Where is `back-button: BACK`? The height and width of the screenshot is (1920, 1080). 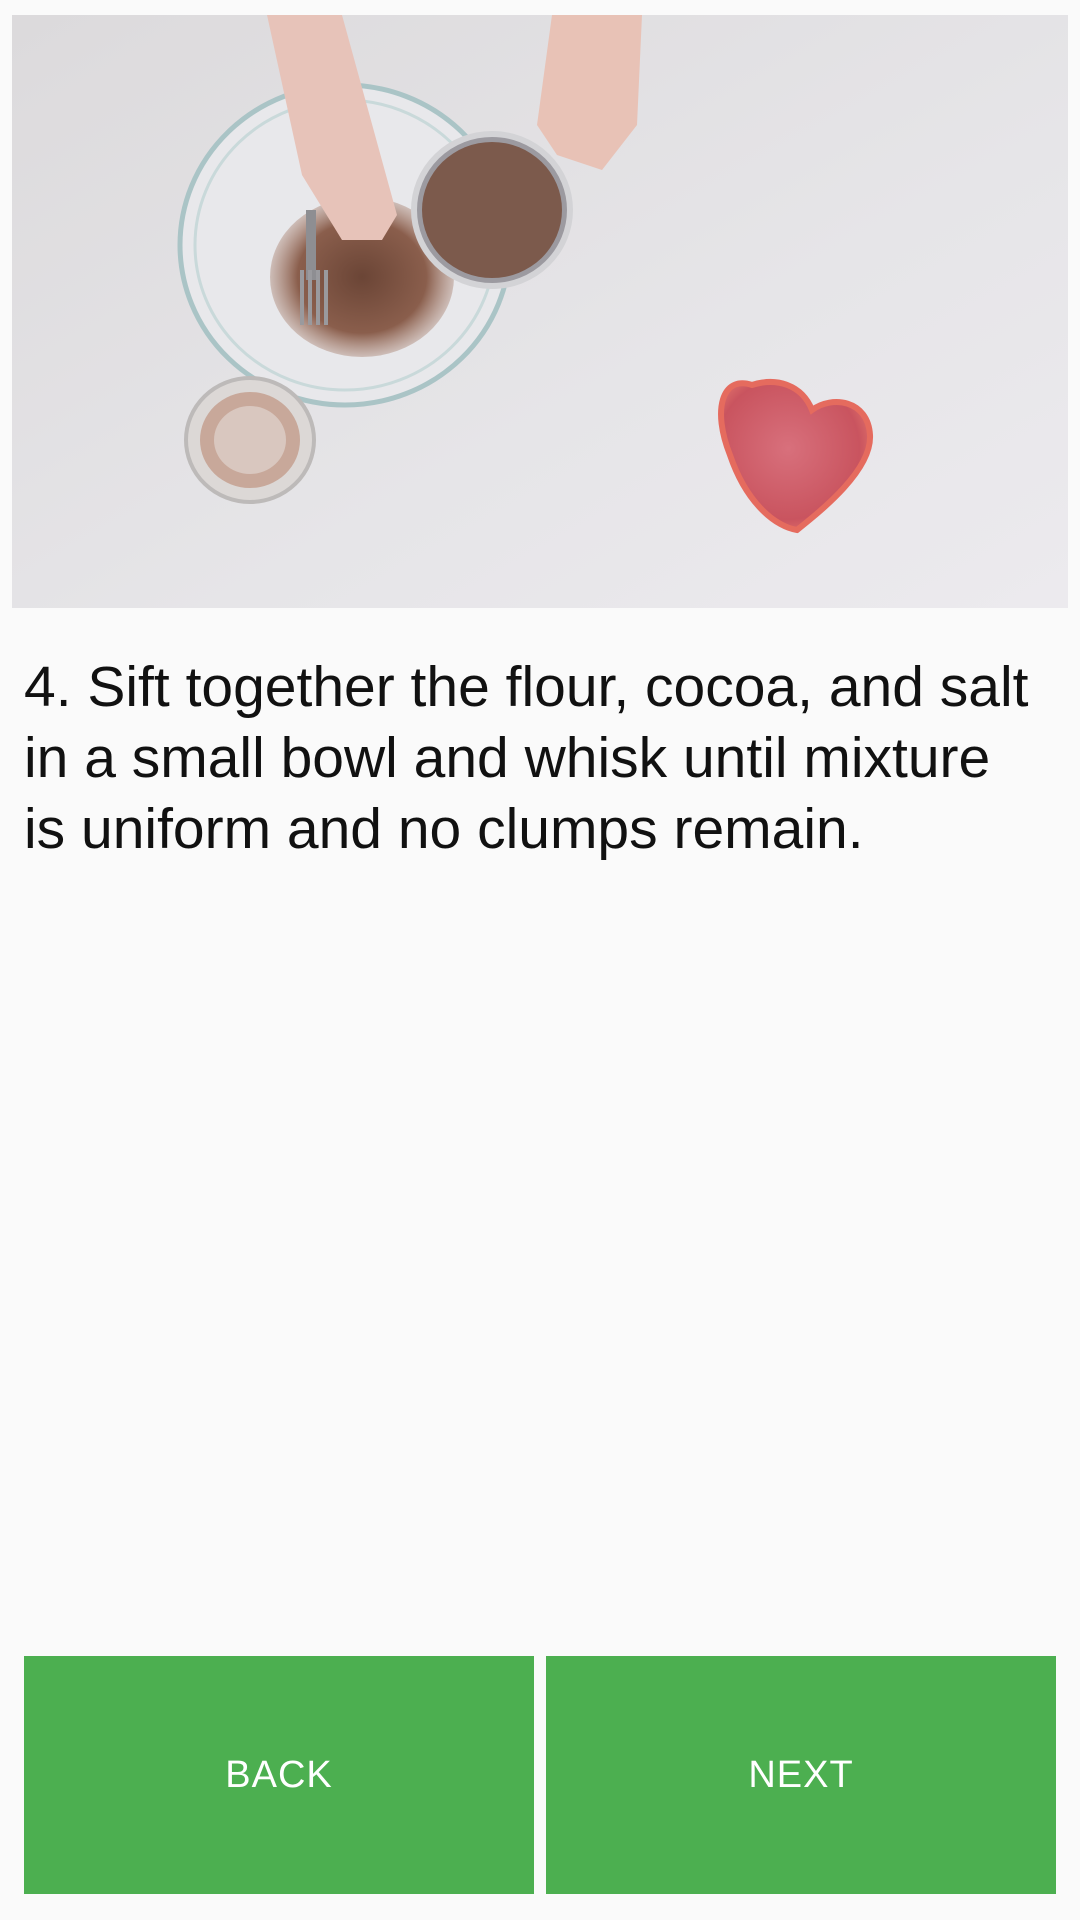 back-button: BACK is located at coordinates (279, 1775).